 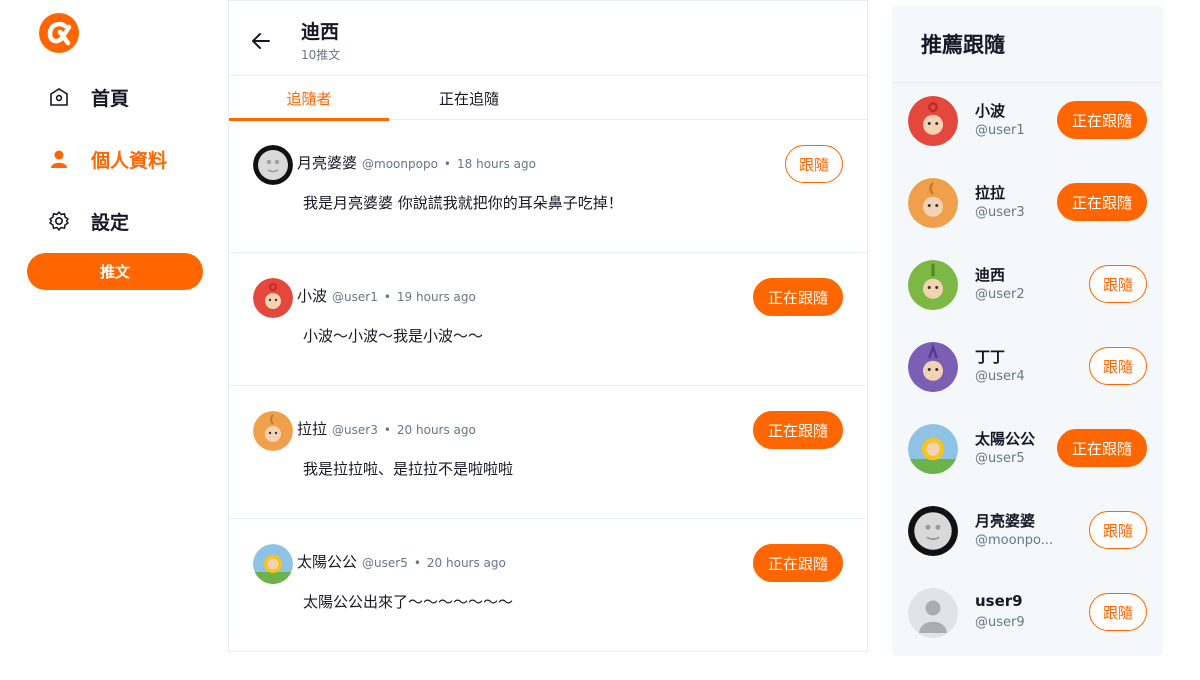 I want to click on user-name: user9, so click(x=999, y=601).